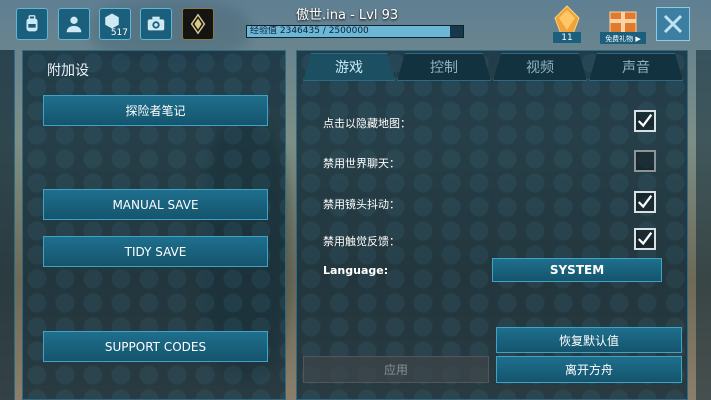 This screenshot has width=711, height=400. I want to click on support-codes-button: SUPPORT CODES, so click(155, 346).